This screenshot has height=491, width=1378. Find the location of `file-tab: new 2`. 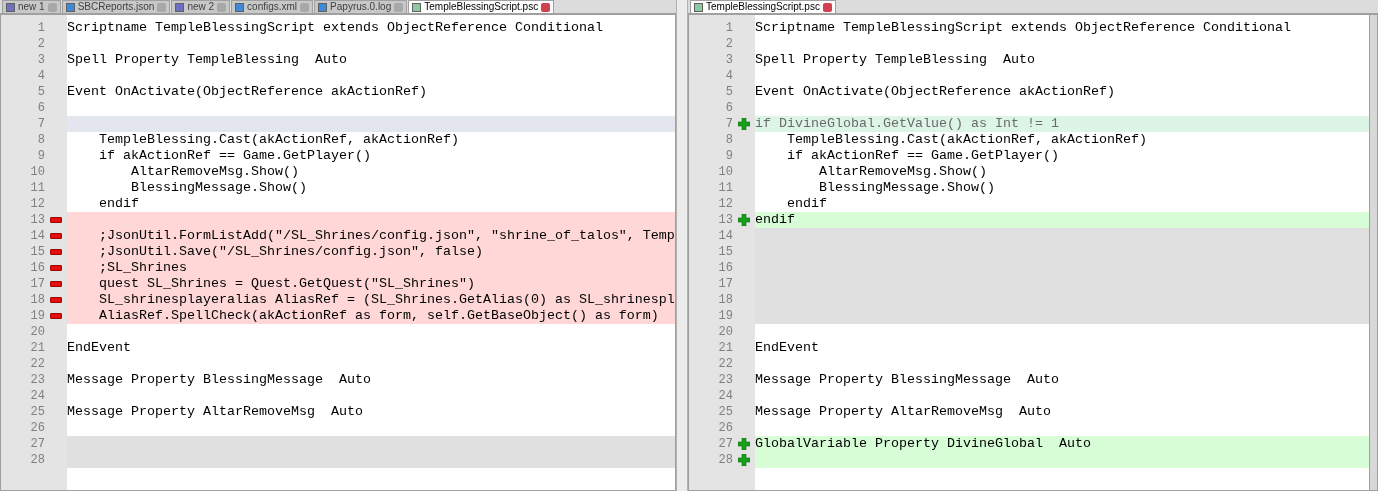

file-tab: new 2 is located at coordinates (201, 6).